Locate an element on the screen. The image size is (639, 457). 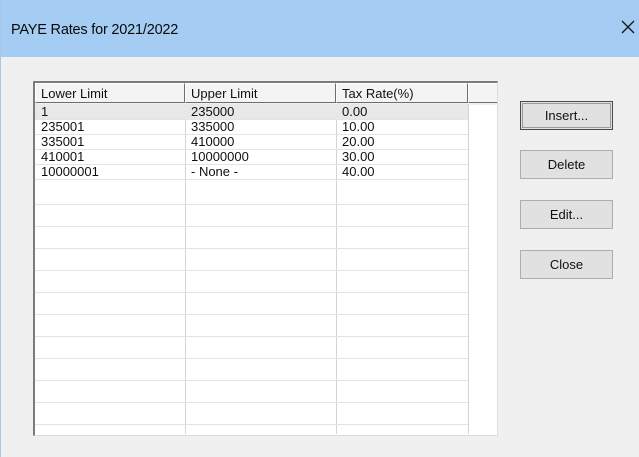
cell-upper-limit: 335000 is located at coordinates (213, 126).